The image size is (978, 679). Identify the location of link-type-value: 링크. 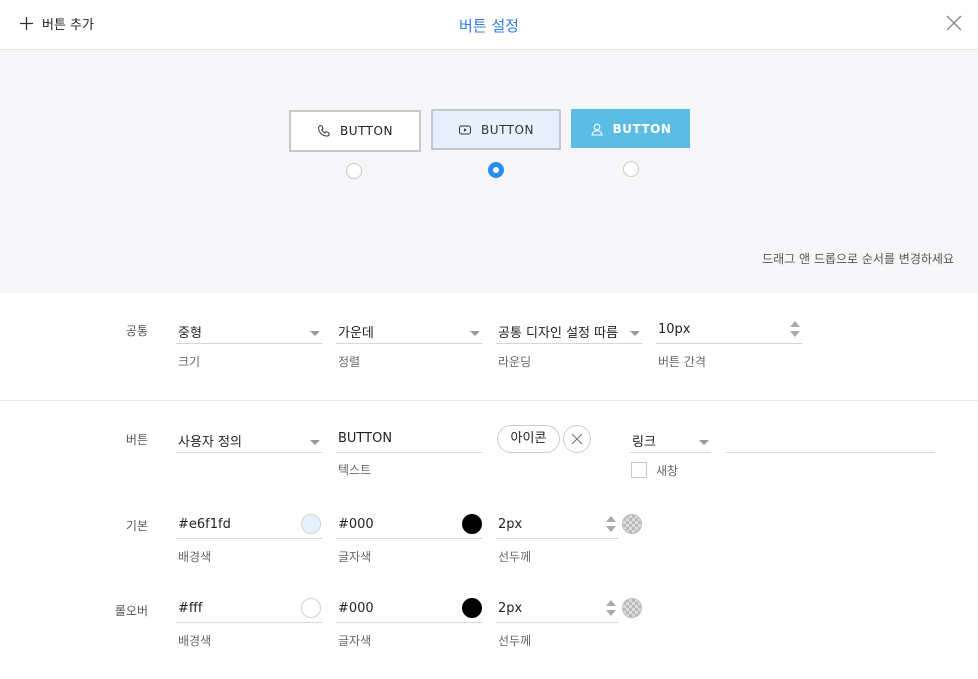
(644, 442).